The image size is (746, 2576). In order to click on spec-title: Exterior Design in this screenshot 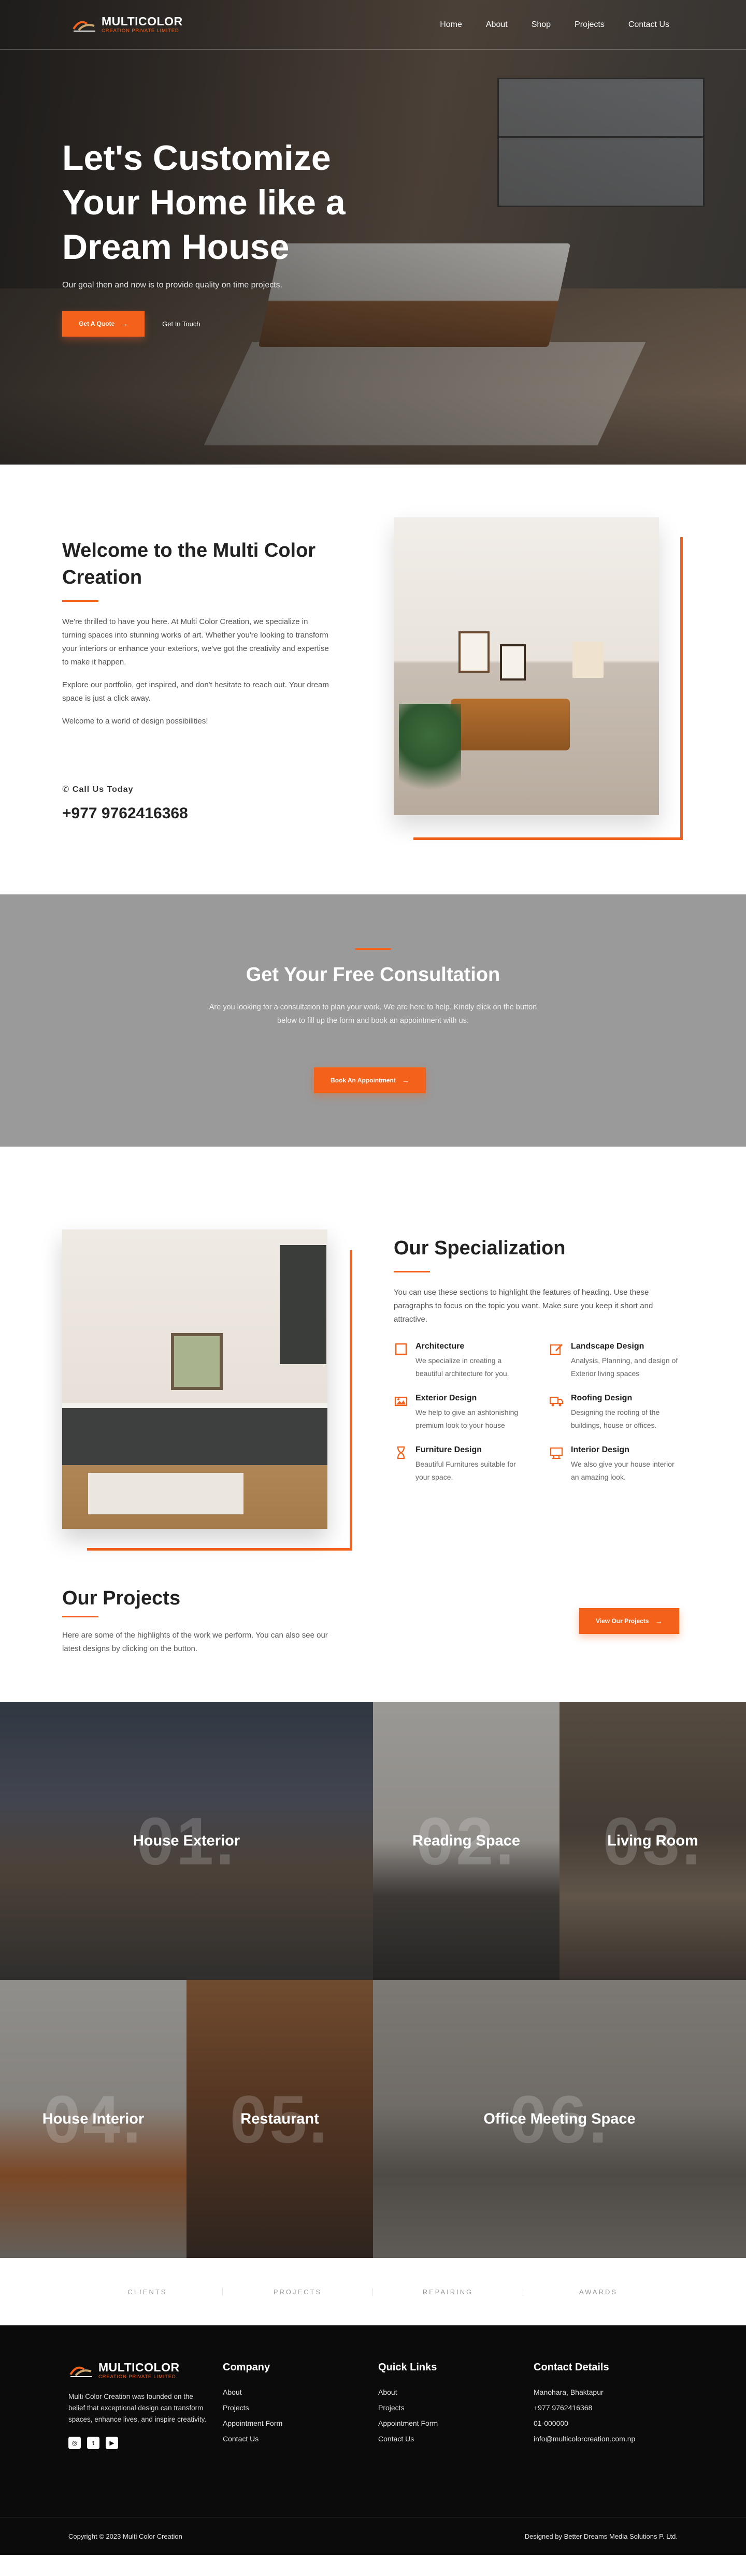, I will do `click(446, 1398)`.